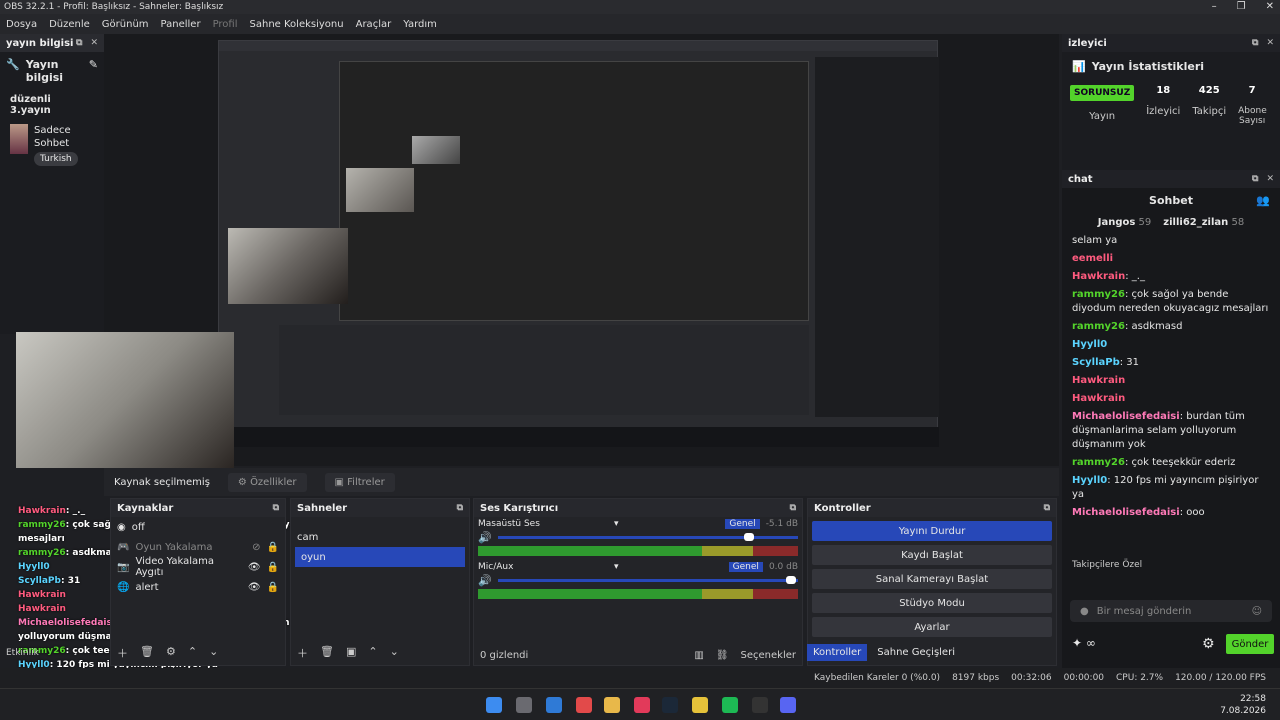 The width and height of the screenshot is (1280, 720). I want to click on menu-paneller: Paneller, so click(181, 24).